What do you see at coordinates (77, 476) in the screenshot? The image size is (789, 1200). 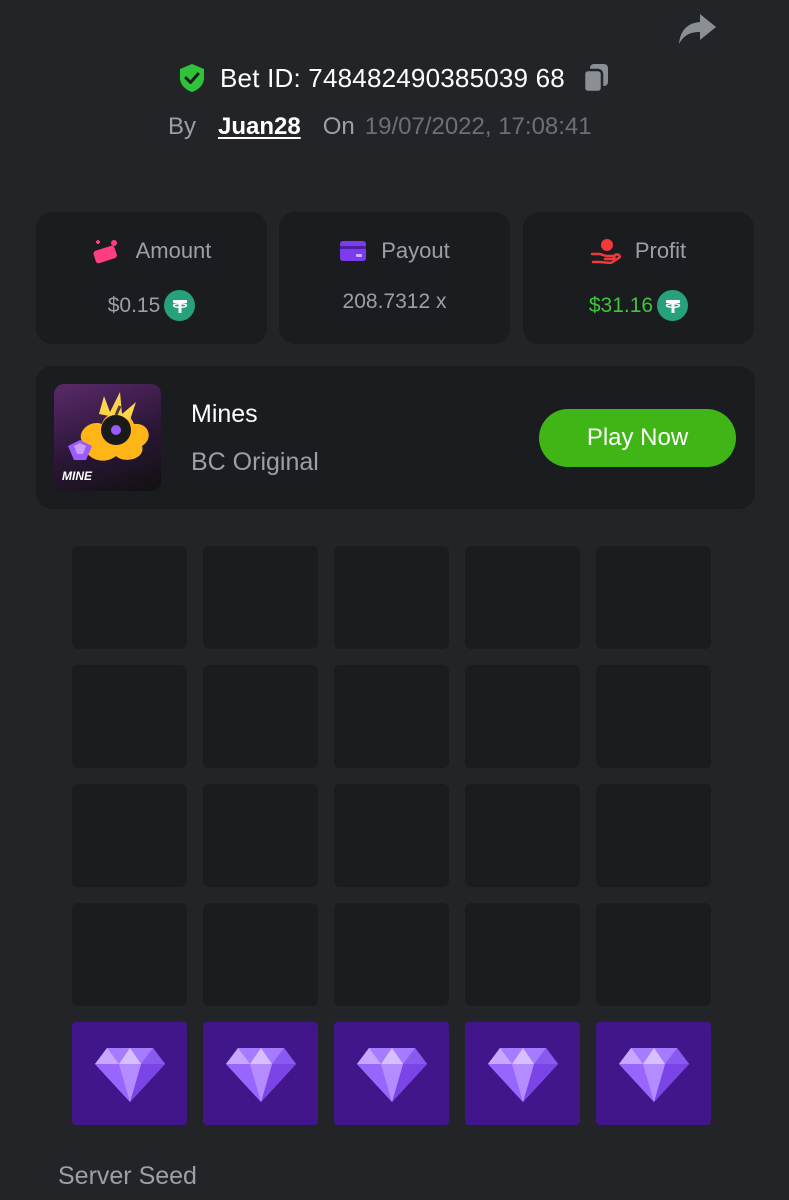 I see `thumb-label: MINE` at bounding box center [77, 476].